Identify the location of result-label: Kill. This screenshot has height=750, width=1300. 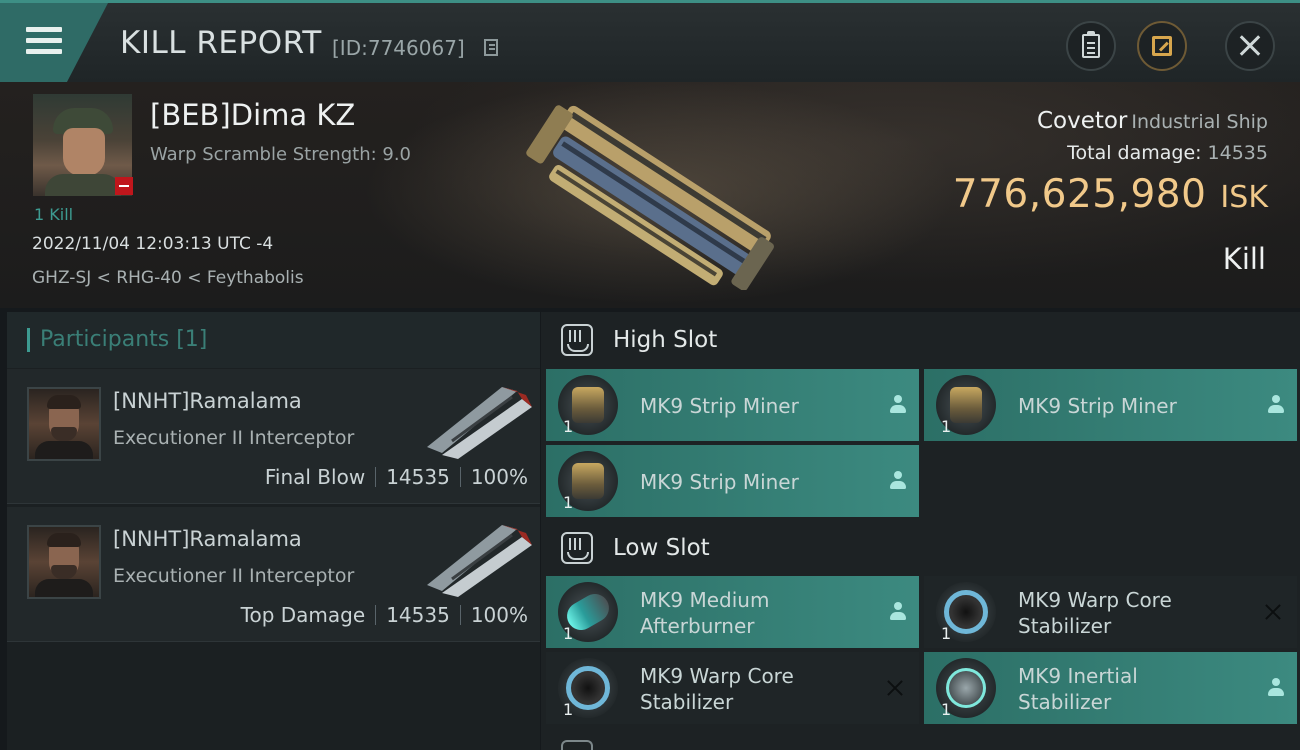
(1244, 259).